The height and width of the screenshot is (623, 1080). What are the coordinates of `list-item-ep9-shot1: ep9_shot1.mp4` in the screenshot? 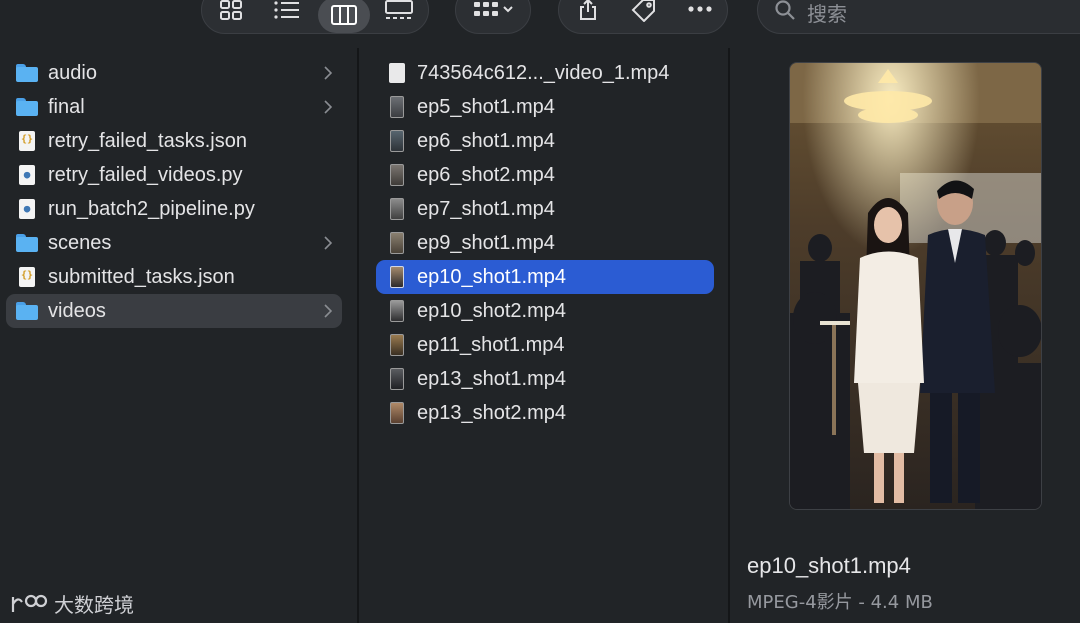 It's located at (545, 243).